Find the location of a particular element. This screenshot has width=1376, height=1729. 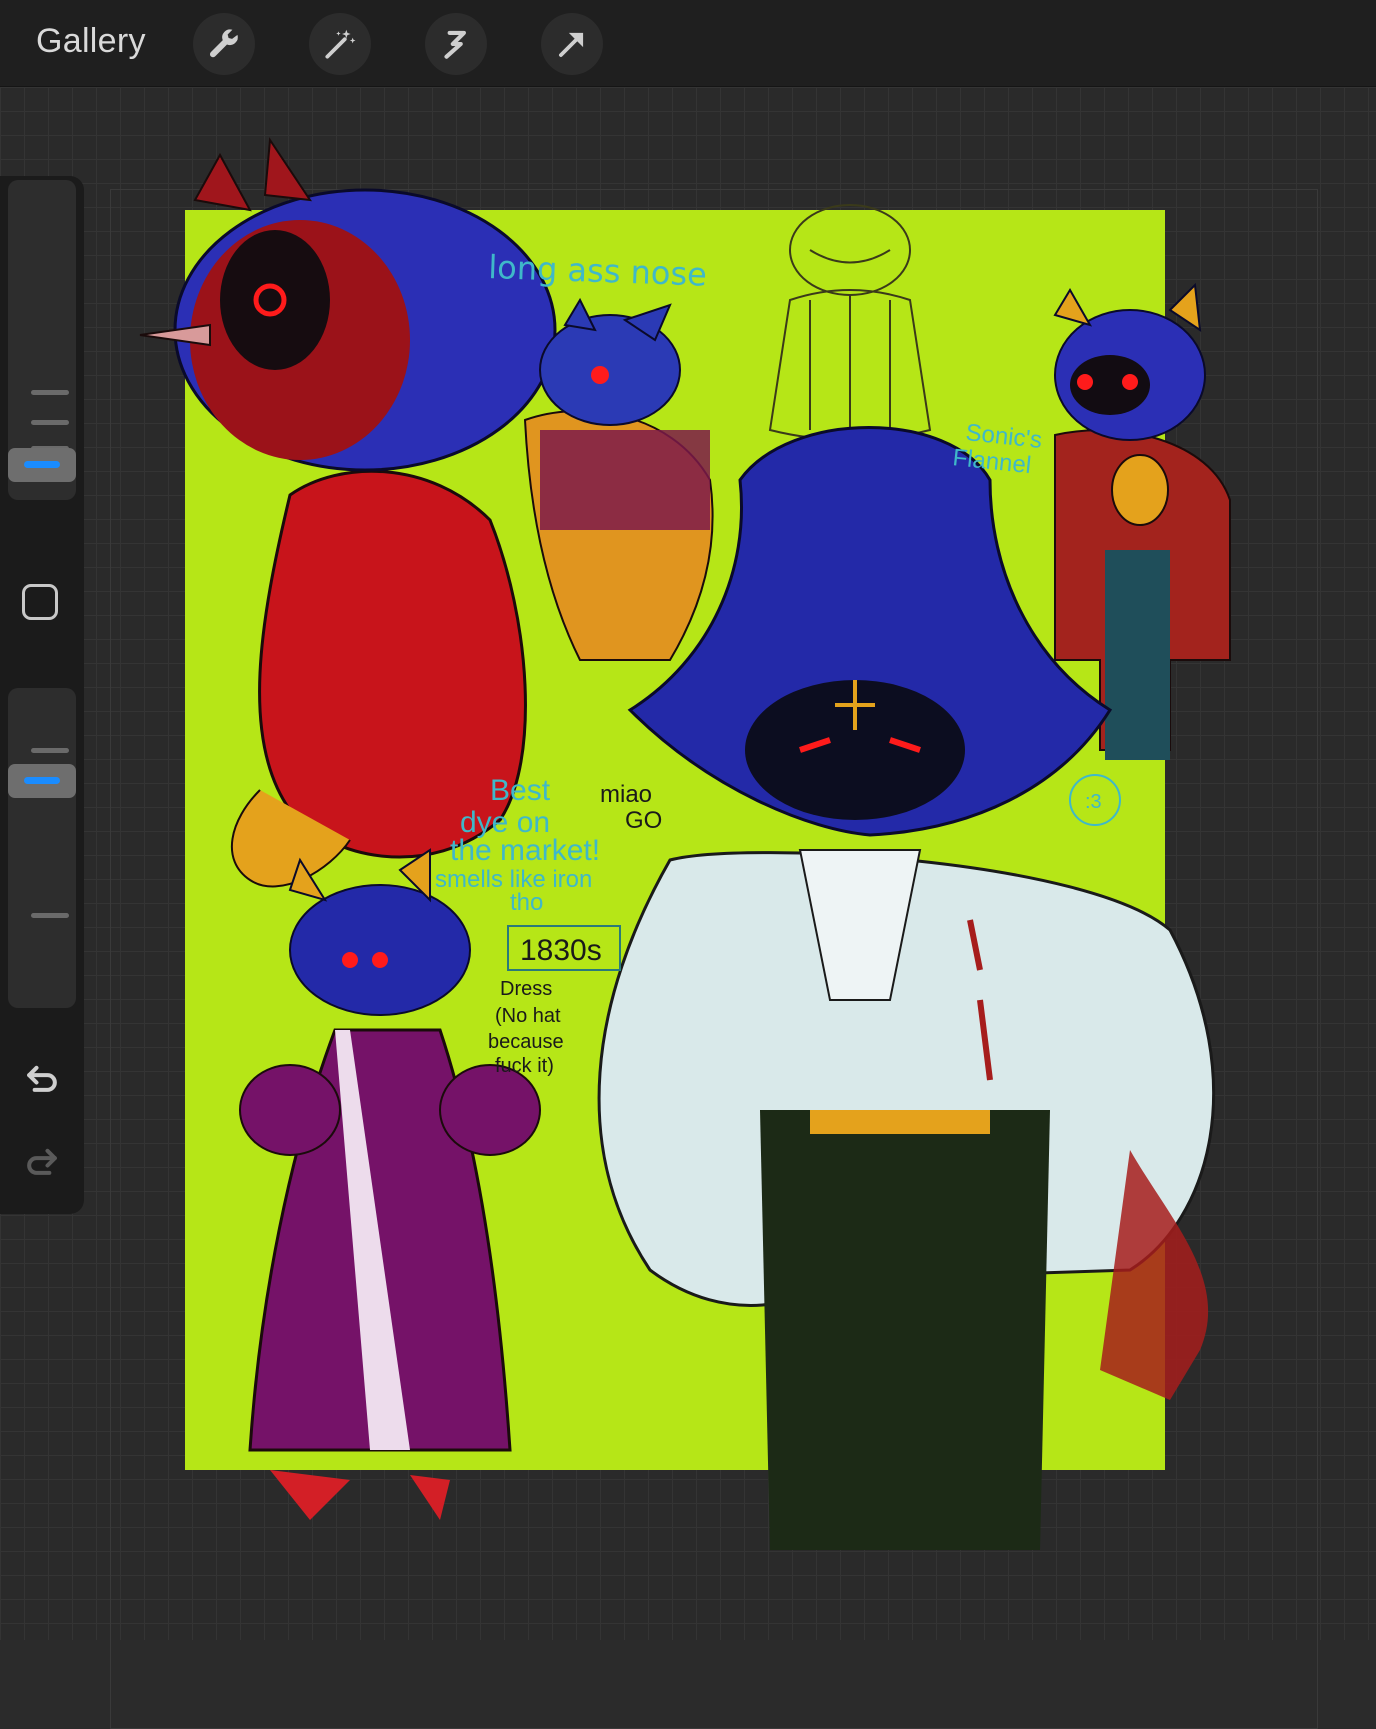

selection-icon is located at coordinates (455, 44).